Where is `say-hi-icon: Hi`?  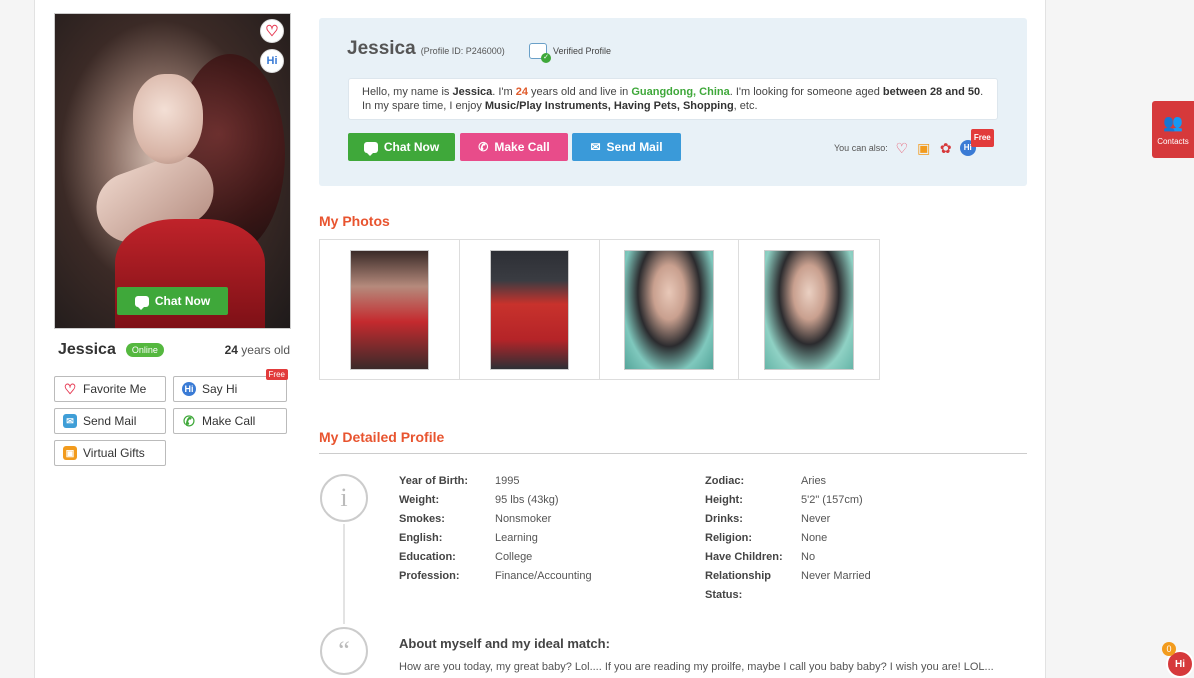
say-hi-icon: Hi is located at coordinates (272, 61).